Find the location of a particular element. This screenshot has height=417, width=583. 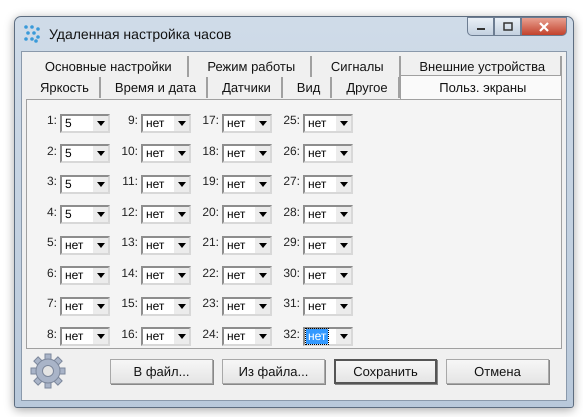

gear-icon is located at coordinates (48, 371).